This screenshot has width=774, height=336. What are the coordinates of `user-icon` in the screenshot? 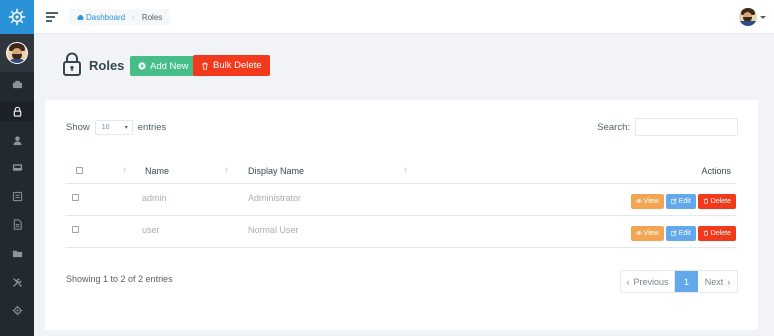 It's located at (17, 140).